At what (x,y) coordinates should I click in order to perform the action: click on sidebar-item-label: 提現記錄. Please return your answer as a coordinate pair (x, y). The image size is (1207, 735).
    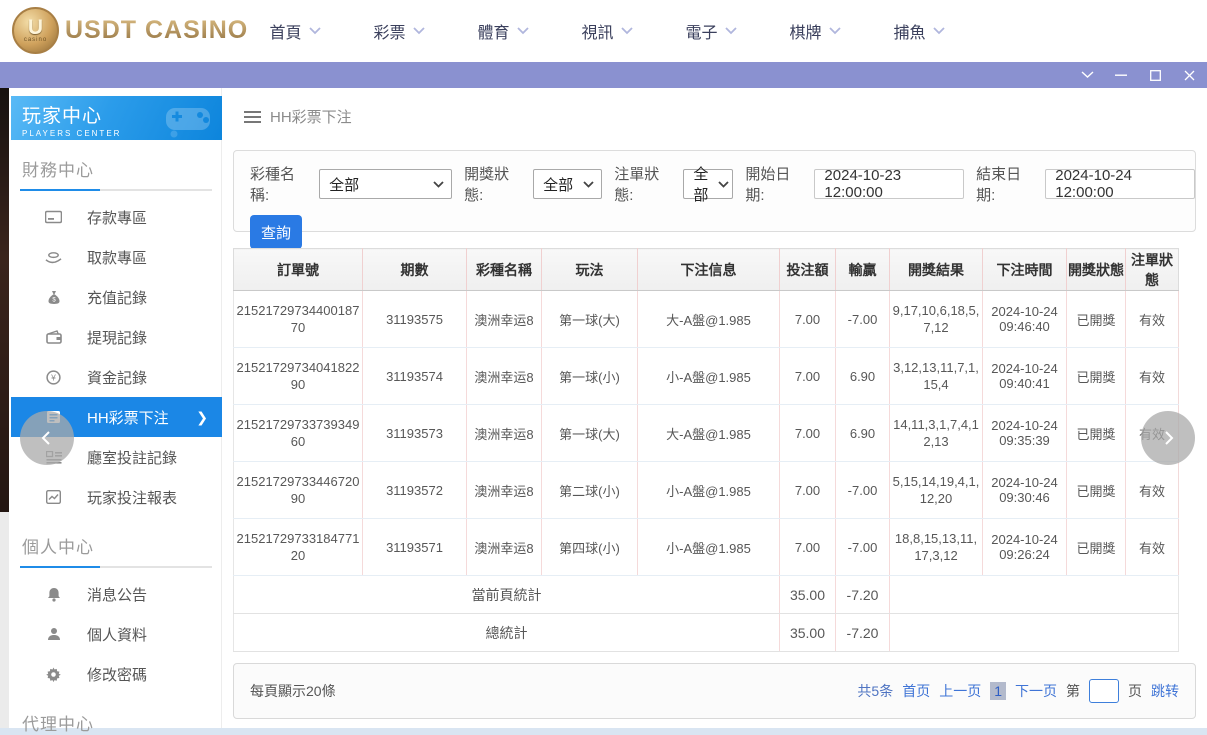
    Looking at the image, I should click on (117, 338).